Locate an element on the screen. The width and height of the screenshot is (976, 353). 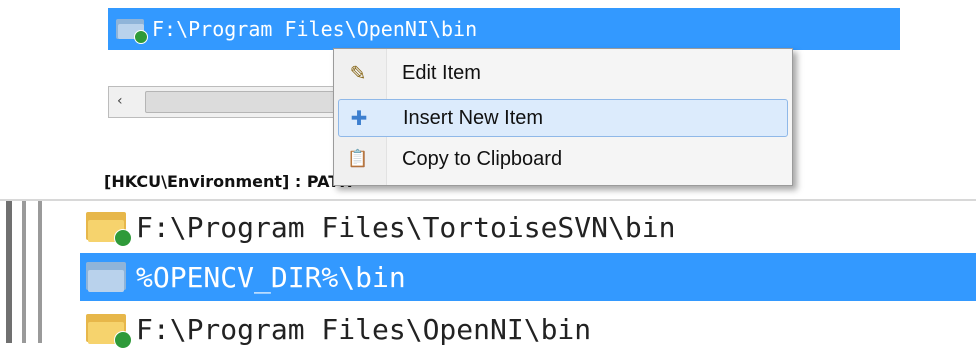
left-window-frame is located at coordinates (28, 272).